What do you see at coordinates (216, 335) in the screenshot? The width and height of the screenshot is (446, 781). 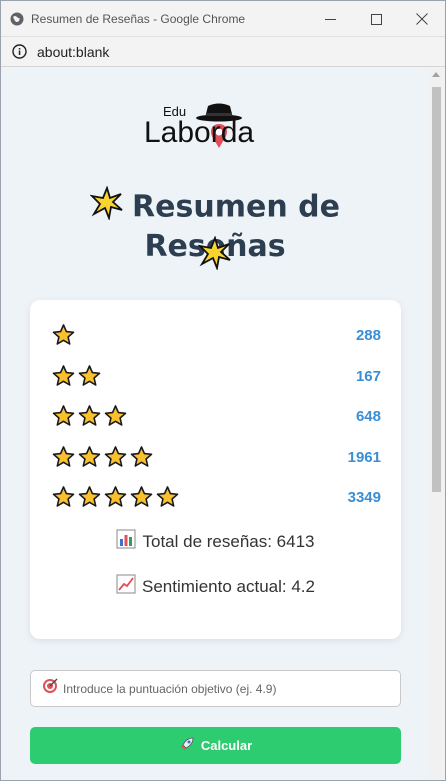 I see `rating-row-1: 288` at bounding box center [216, 335].